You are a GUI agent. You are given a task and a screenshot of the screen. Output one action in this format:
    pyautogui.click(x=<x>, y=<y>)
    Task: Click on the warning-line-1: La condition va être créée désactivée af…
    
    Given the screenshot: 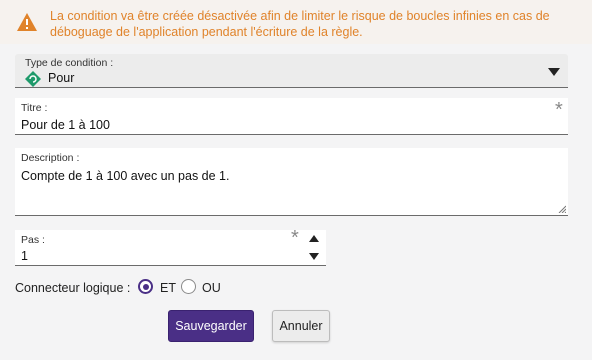 What is the action you would take?
    pyautogui.click(x=300, y=16)
    